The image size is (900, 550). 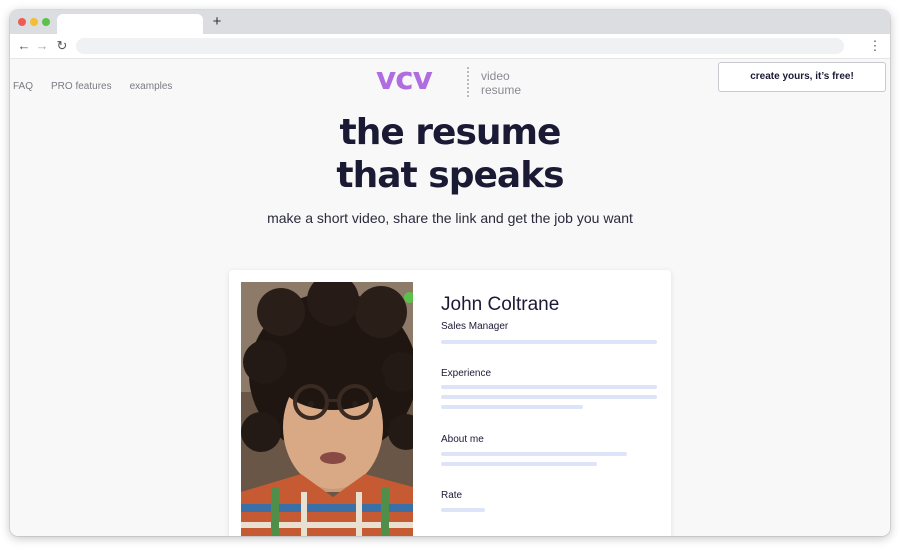 I want to click on section-heading-rate: Rate, so click(x=452, y=495).